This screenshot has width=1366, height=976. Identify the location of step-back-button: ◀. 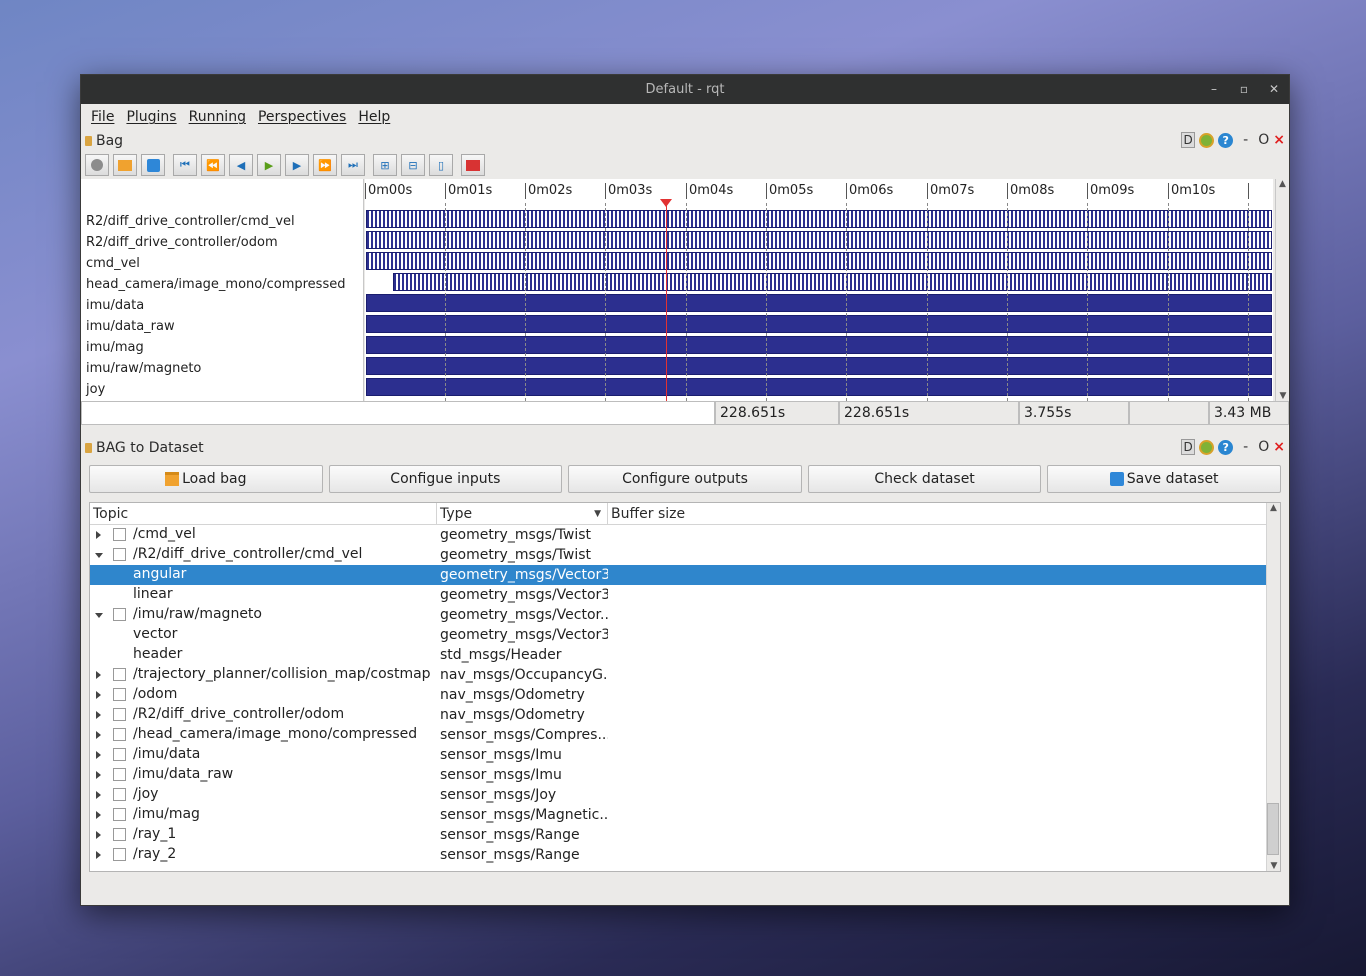
(241, 165).